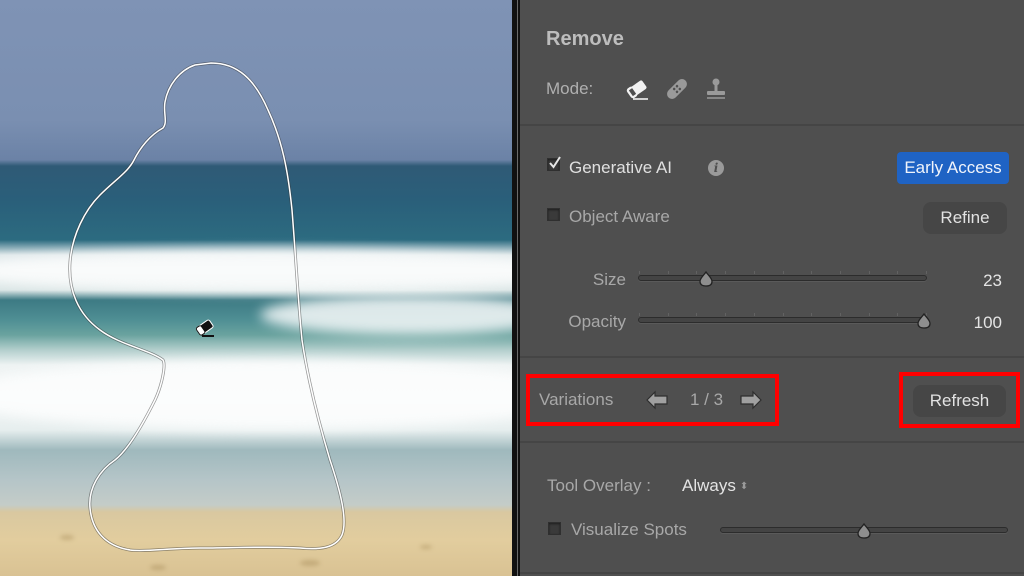  What do you see at coordinates (599, 485) in the screenshot?
I see `tool-overlay-label: Tool Overlay :` at bounding box center [599, 485].